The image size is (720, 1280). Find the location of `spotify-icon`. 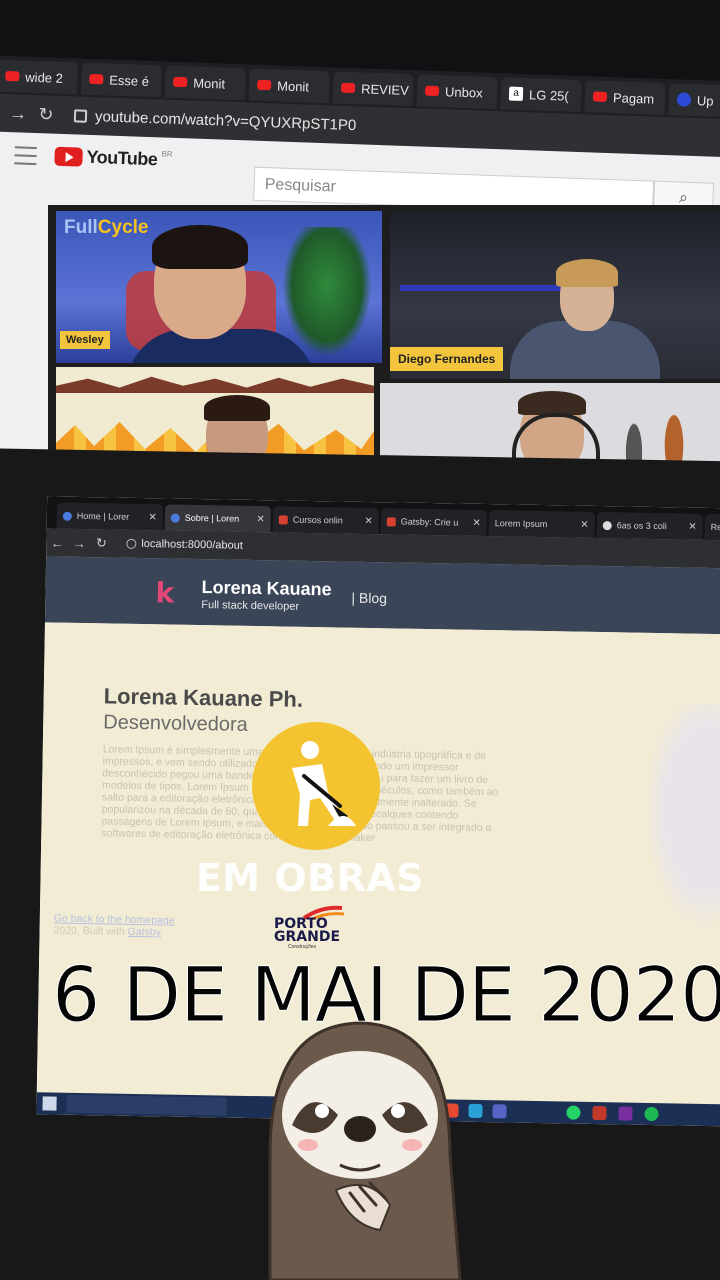

spotify-icon is located at coordinates (651, 1114).